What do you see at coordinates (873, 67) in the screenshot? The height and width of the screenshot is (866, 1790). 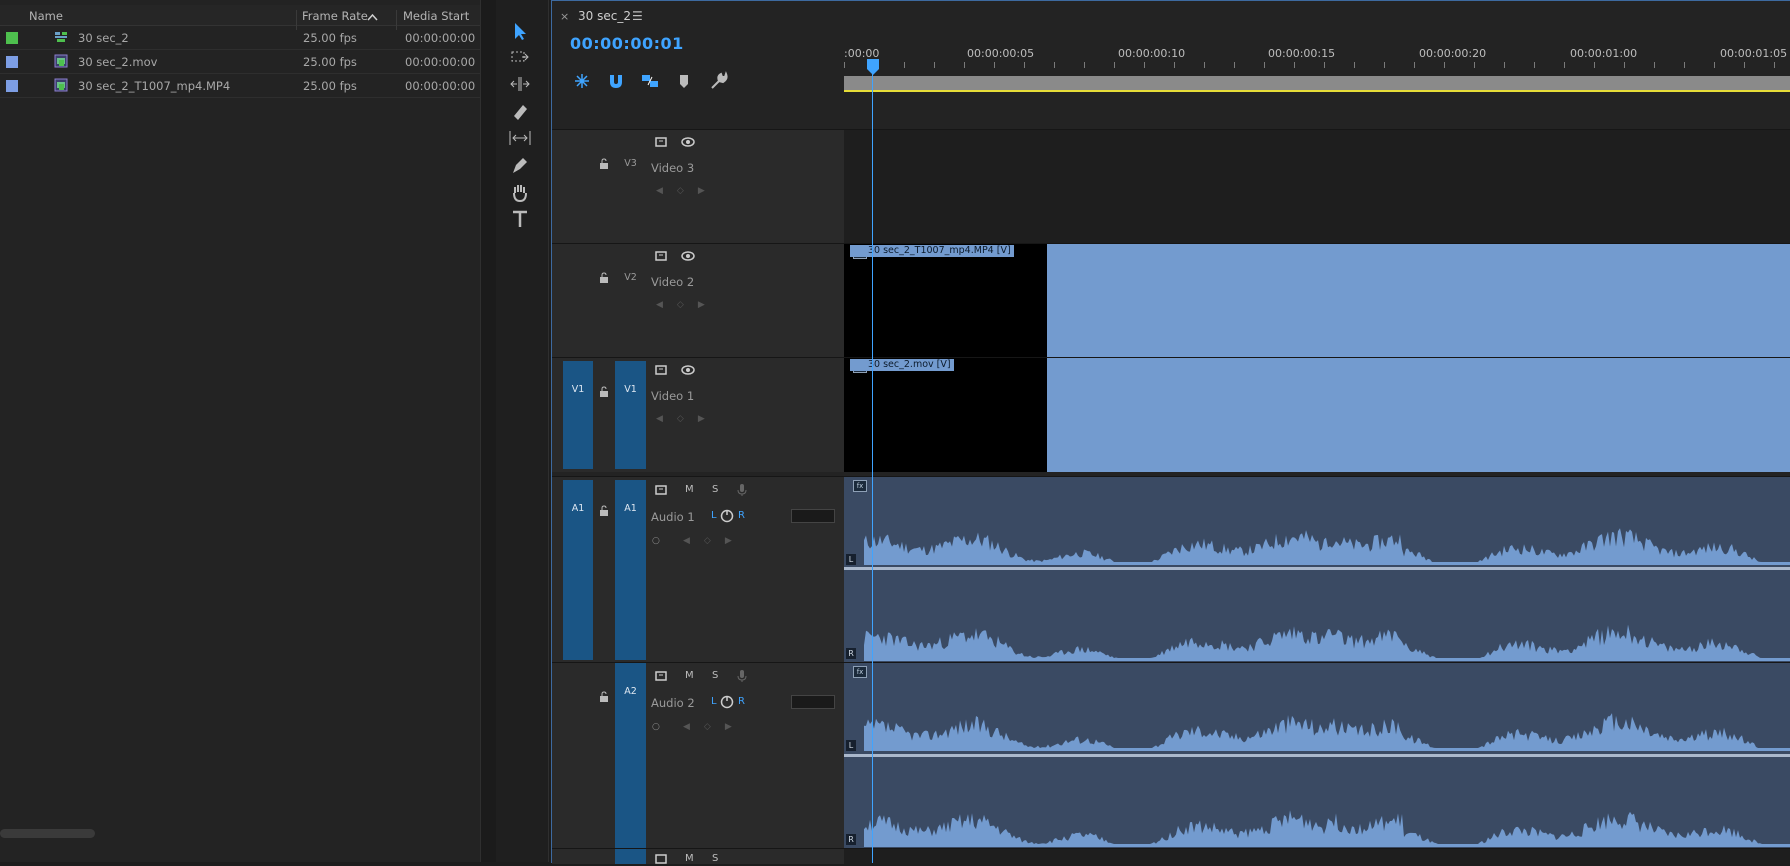 I see `playhead-handle-icon` at bounding box center [873, 67].